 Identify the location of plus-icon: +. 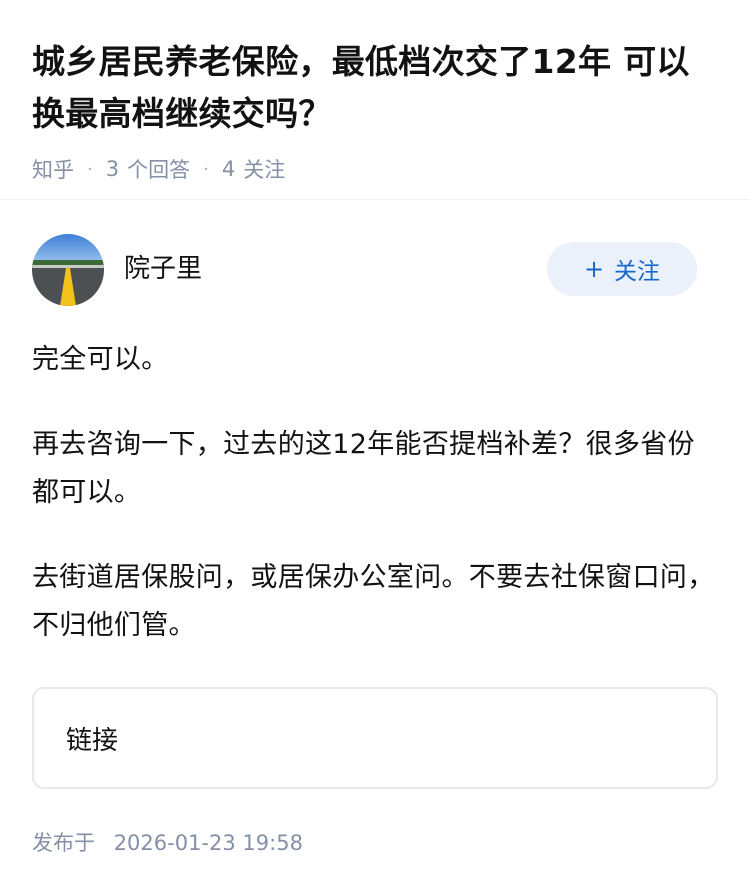
(594, 269).